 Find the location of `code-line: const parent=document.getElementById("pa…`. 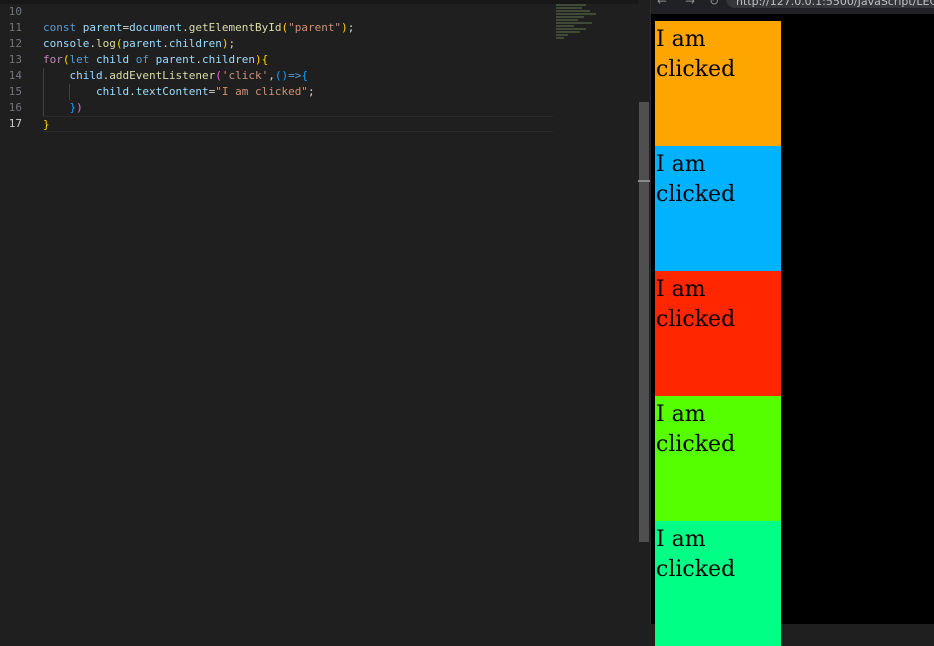

code-line: const parent=document.getElementById("pa… is located at coordinates (298, 28).